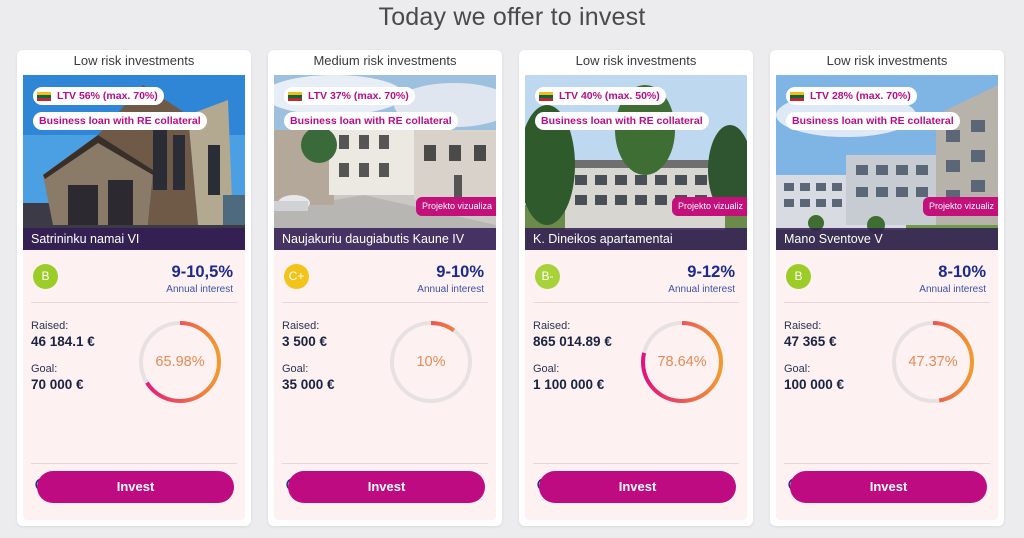  Describe the element at coordinates (569, 384) in the screenshot. I see `goal-amount: 1 100 000 €` at that location.